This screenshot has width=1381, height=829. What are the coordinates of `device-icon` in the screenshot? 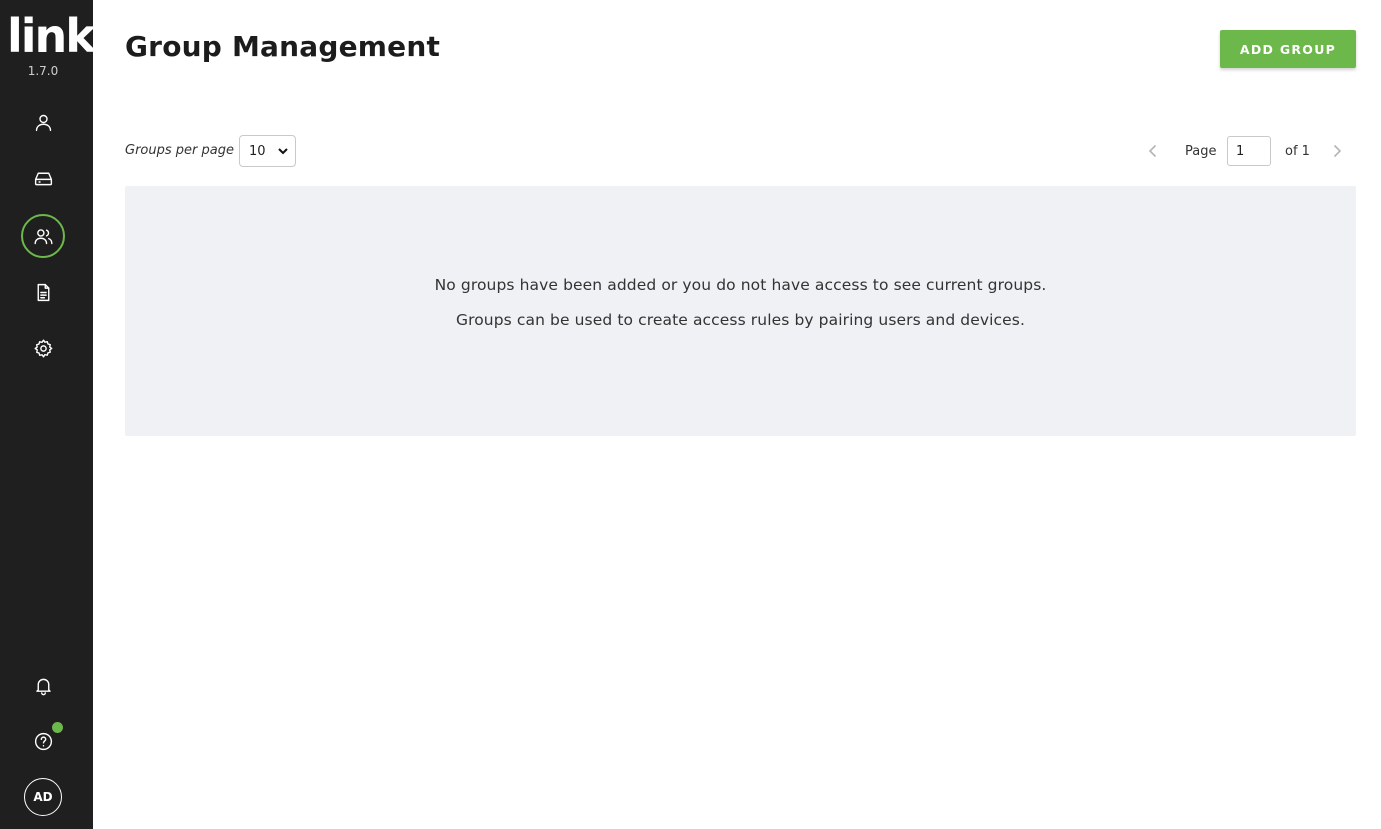 It's located at (43, 178).